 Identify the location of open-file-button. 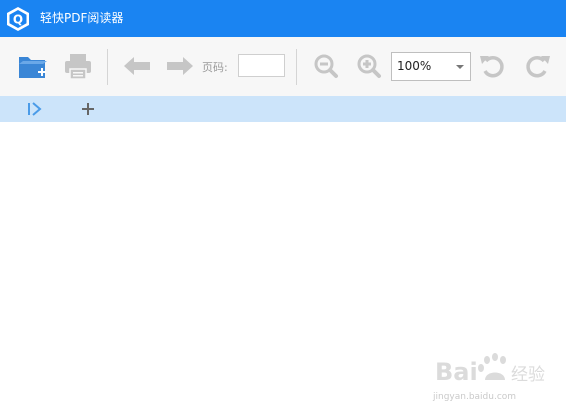
(33, 66).